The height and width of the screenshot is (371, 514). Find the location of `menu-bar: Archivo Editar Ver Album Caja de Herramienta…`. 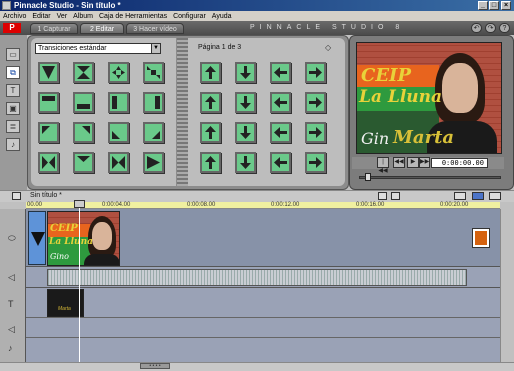

menu-bar: Archivo Editar Ver Album Caja de Herramienta… is located at coordinates (257, 16).